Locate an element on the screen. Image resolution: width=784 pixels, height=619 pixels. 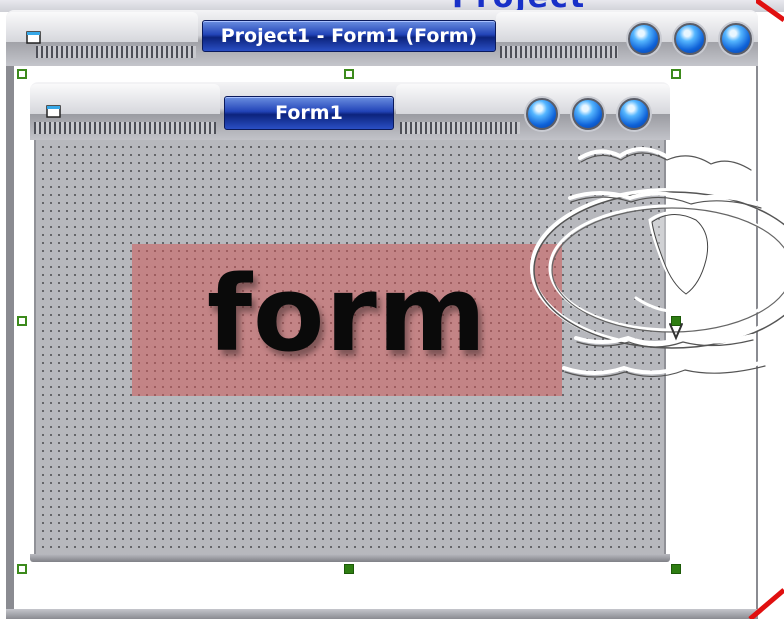
designer-window-title: Project1 - Form1 (Form) is located at coordinates (349, 36).